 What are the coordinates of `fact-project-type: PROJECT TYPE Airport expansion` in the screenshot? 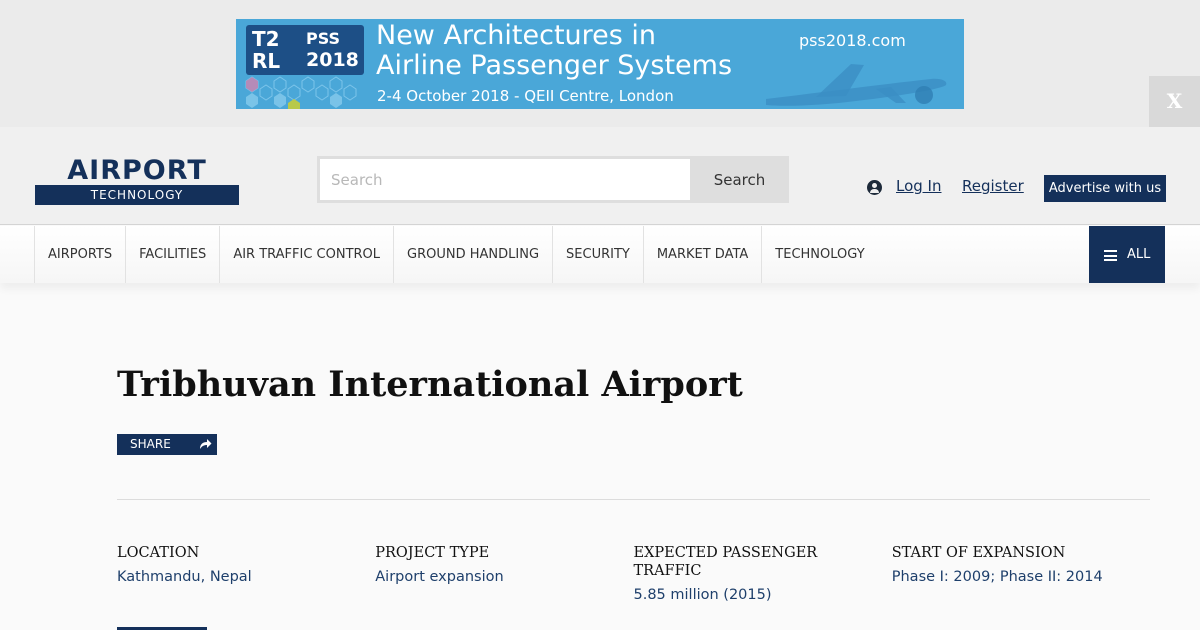 It's located at (504, 574).